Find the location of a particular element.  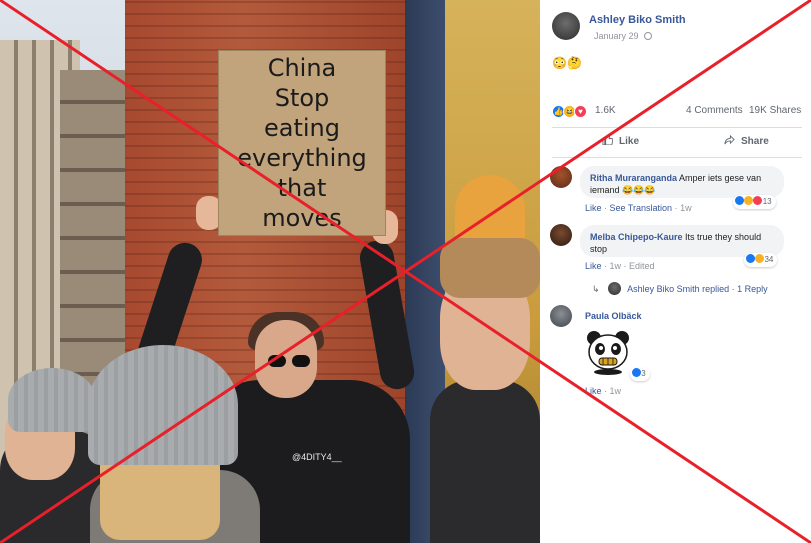

post-author: Ashley Biko Smith is located at coordinates (637, 20).